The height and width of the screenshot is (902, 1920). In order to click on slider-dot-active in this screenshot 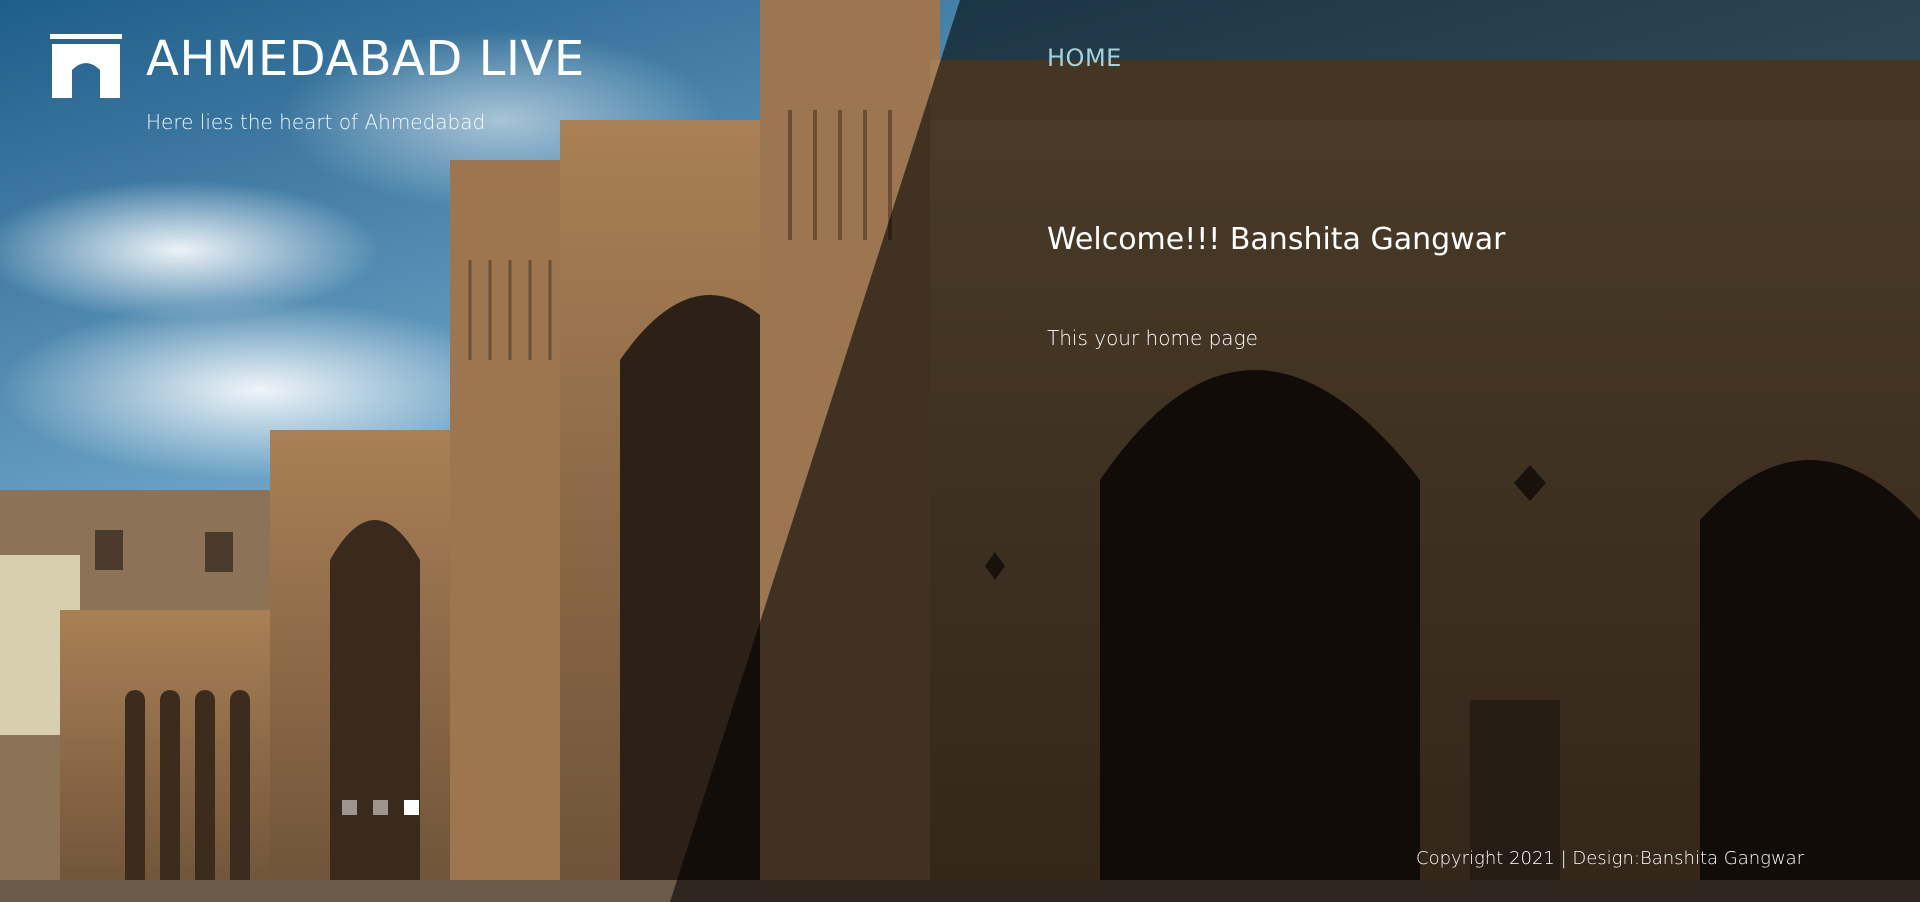, I will do `click(411, 807)`.